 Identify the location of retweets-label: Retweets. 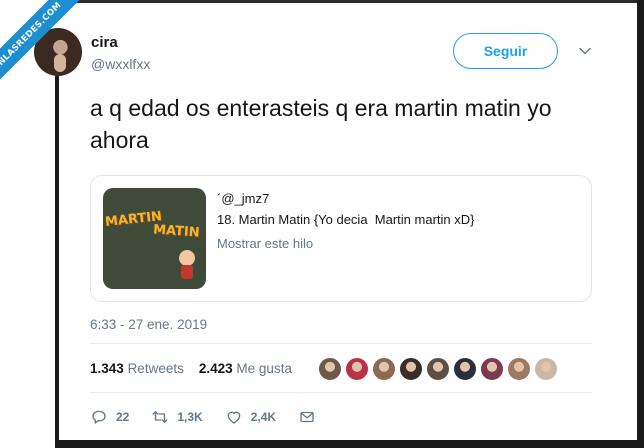
(156, 368).